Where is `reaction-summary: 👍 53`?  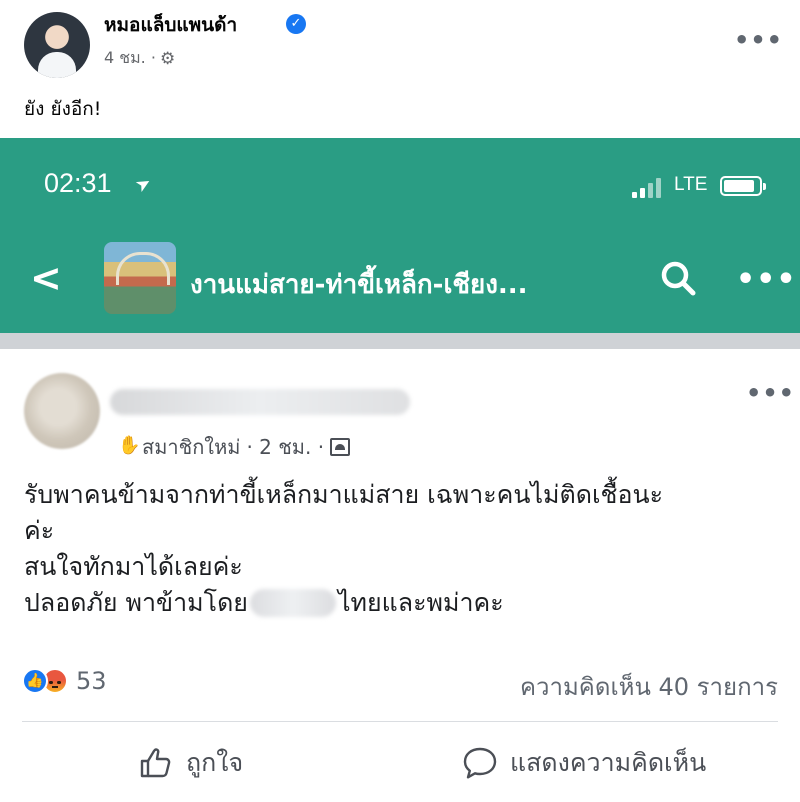 reaction-summary: 👍 53 is located at coordinates (64, 681).